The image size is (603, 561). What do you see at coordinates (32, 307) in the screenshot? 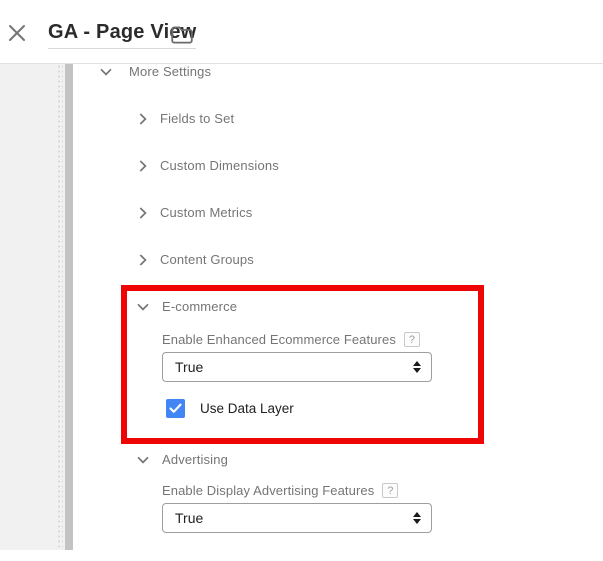
I see `left-spacer-panel` at bounding box center [32, 307].